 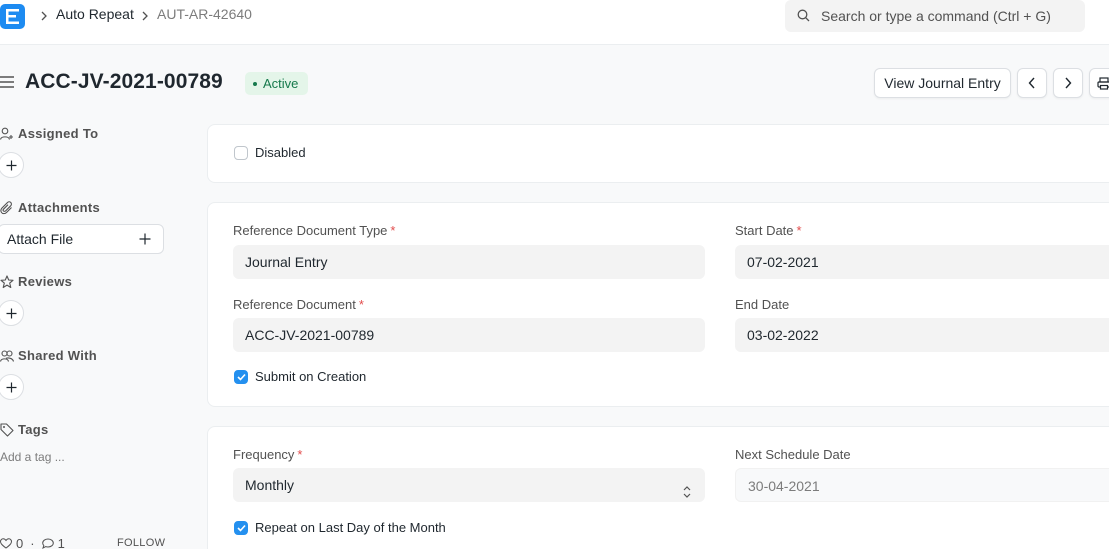 I want to click on app-logo, so click(x=12, y=16).